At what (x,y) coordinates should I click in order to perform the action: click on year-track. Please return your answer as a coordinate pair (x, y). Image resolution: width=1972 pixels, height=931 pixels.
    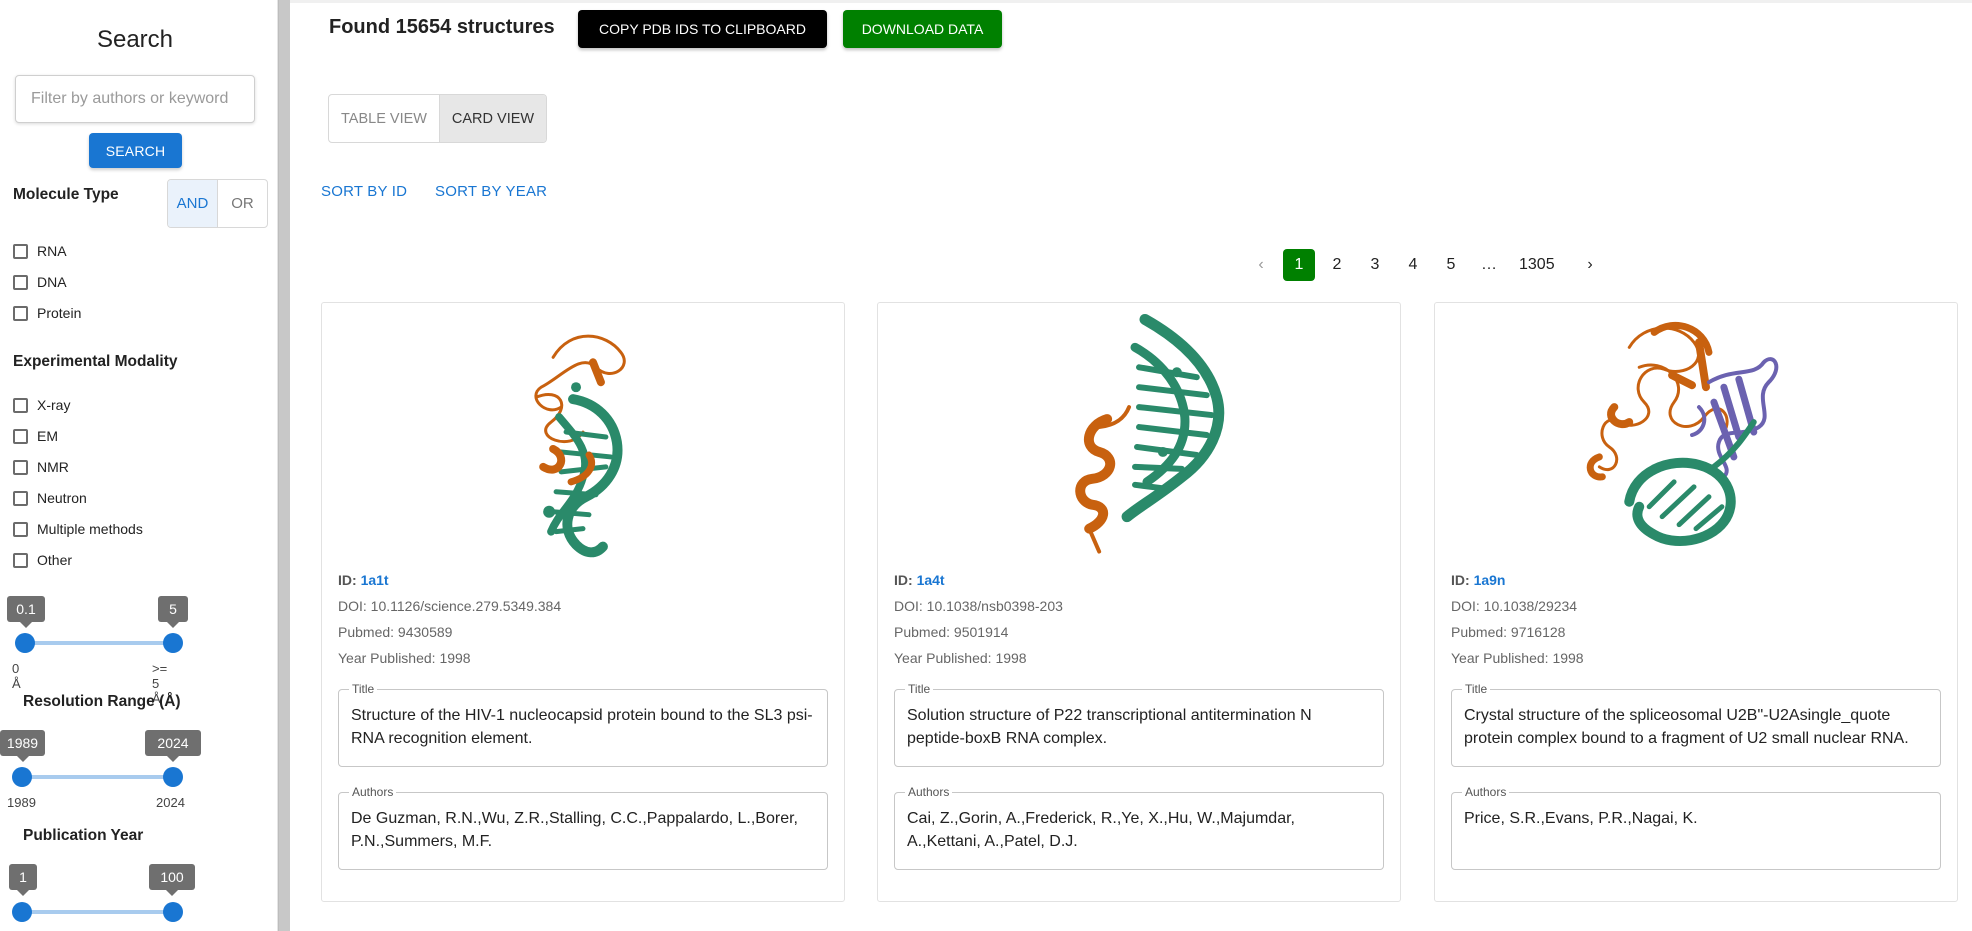
    Looking at the image, I should click on (97, 777).